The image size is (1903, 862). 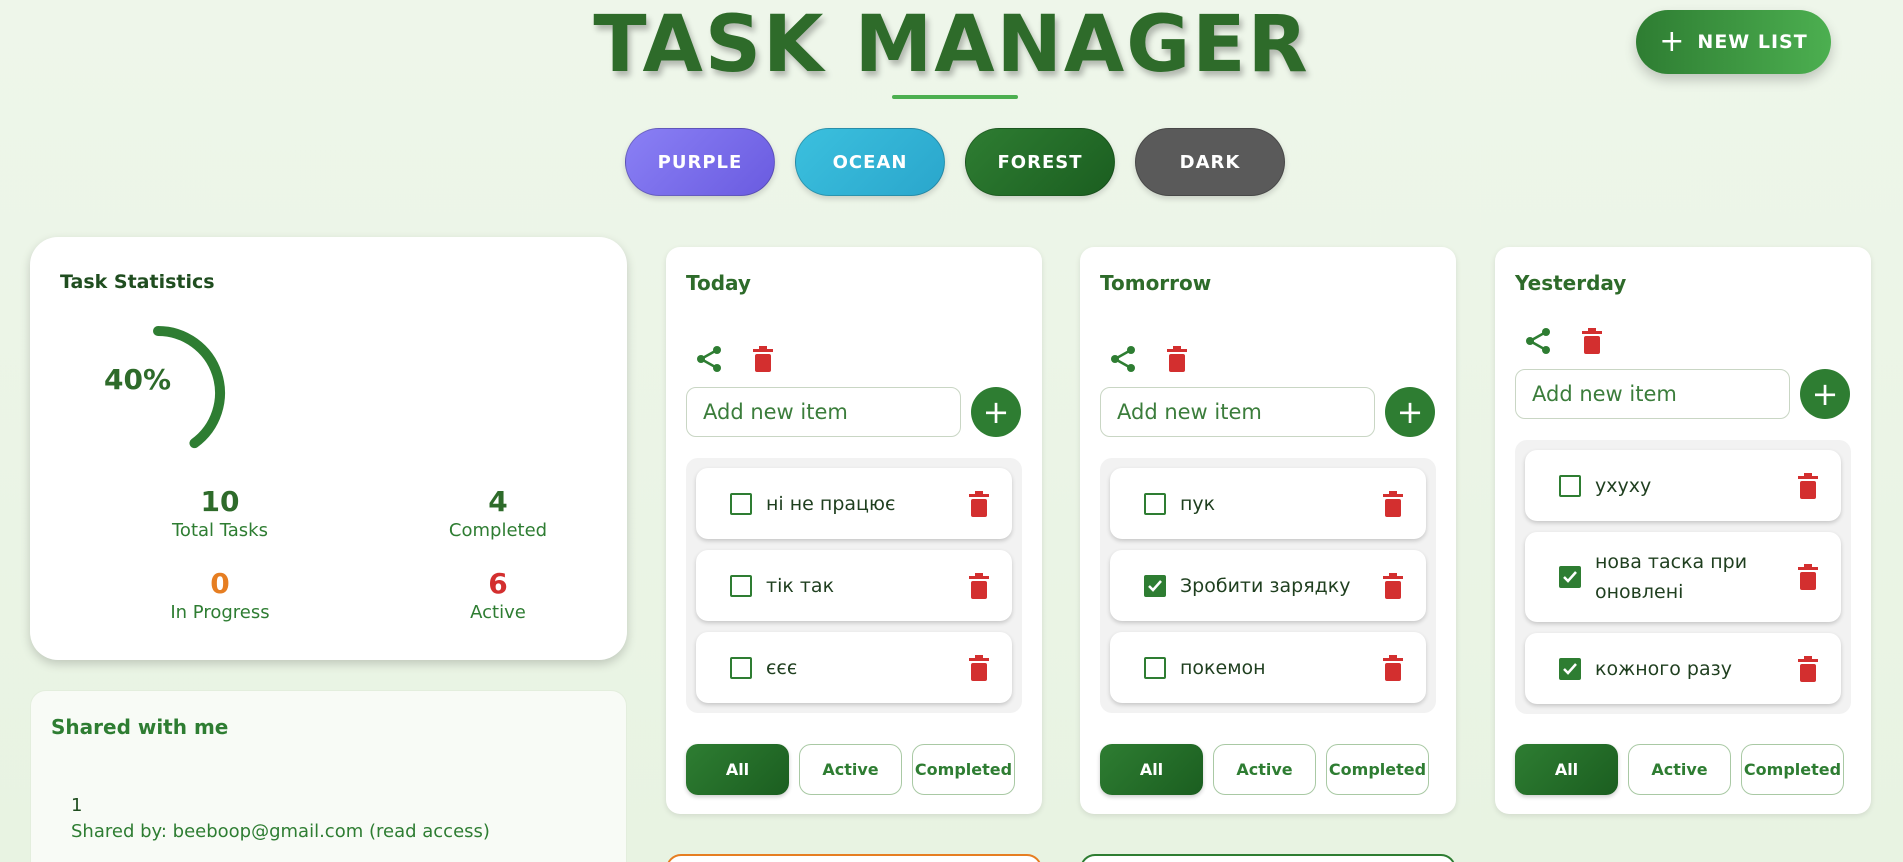 What do you see at coordinates (951, 45) in the screenshot?
I see `page-title: TASK MANAGER` at bounding box center [951, 45].